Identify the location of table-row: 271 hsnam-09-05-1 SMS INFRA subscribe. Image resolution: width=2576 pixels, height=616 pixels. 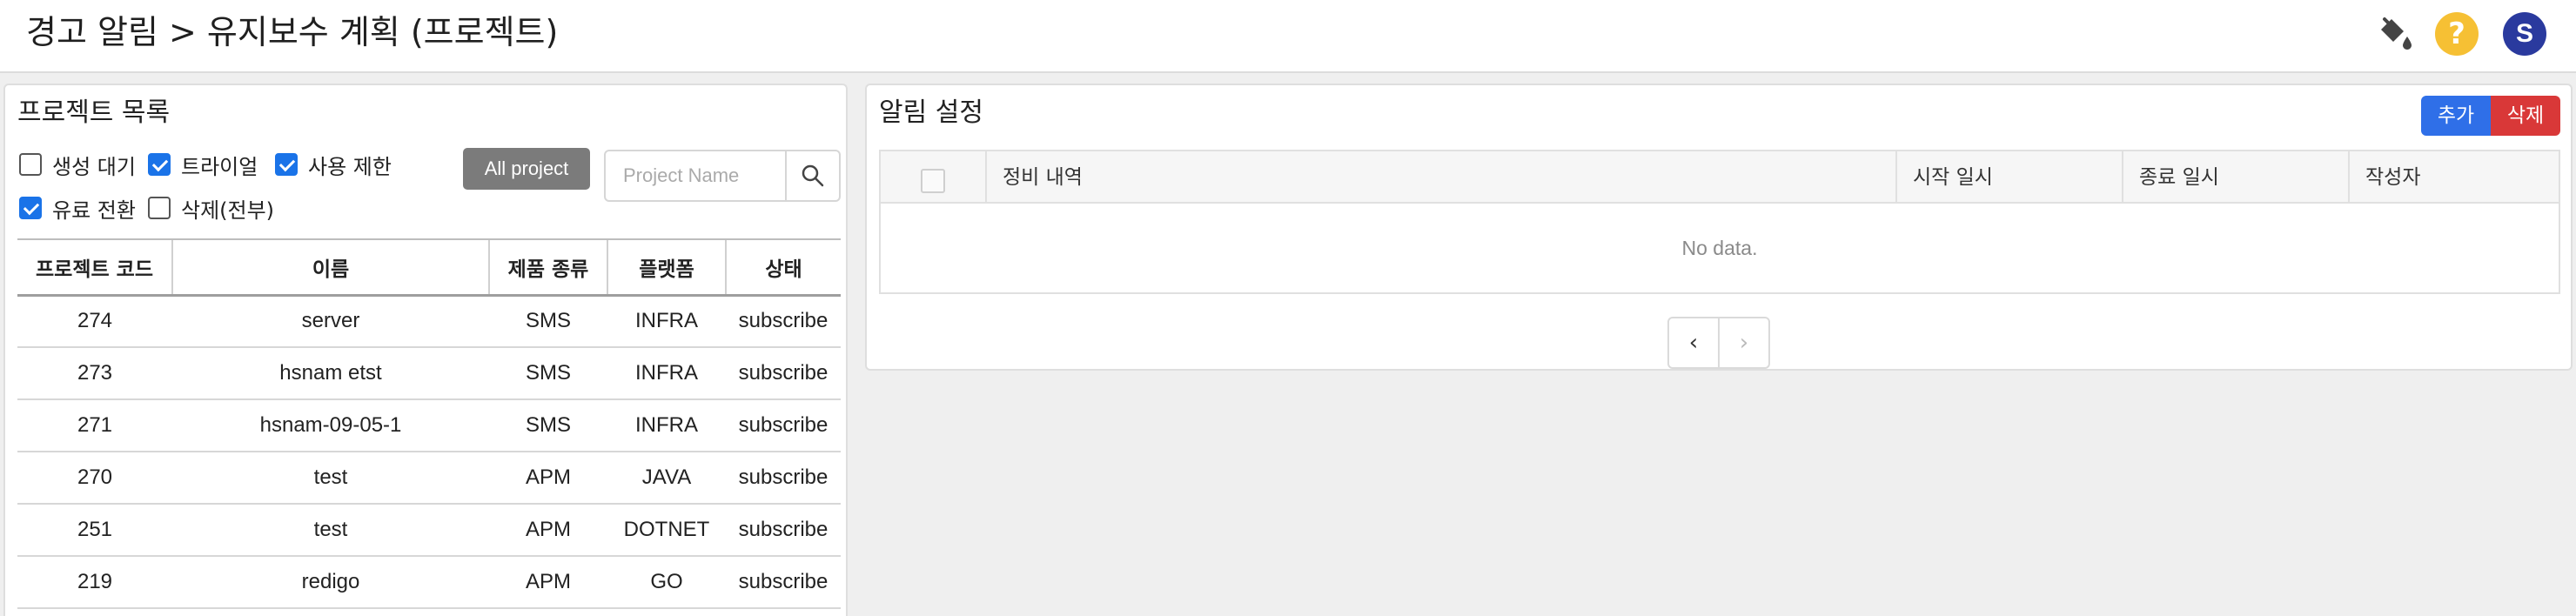
(429, 425).